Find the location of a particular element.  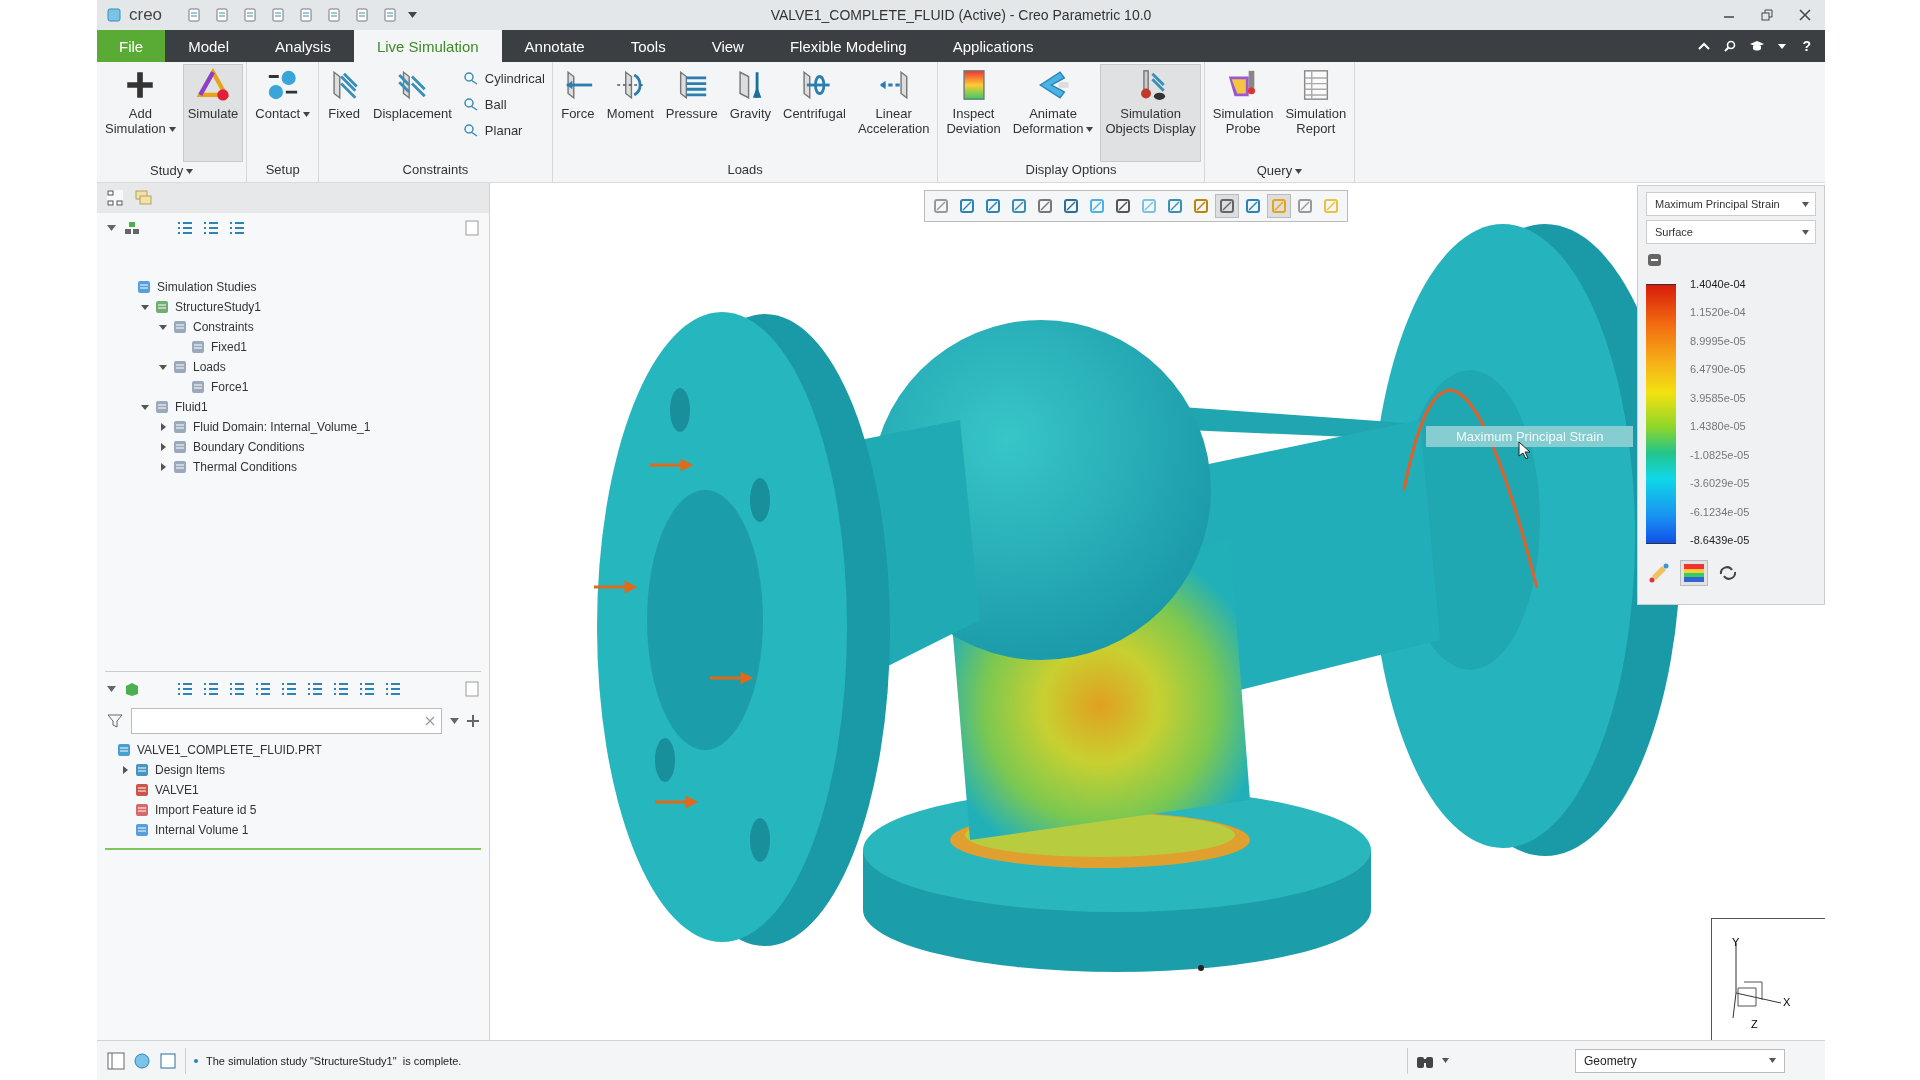

help-button: ? is located at coordinates (1806, 46).